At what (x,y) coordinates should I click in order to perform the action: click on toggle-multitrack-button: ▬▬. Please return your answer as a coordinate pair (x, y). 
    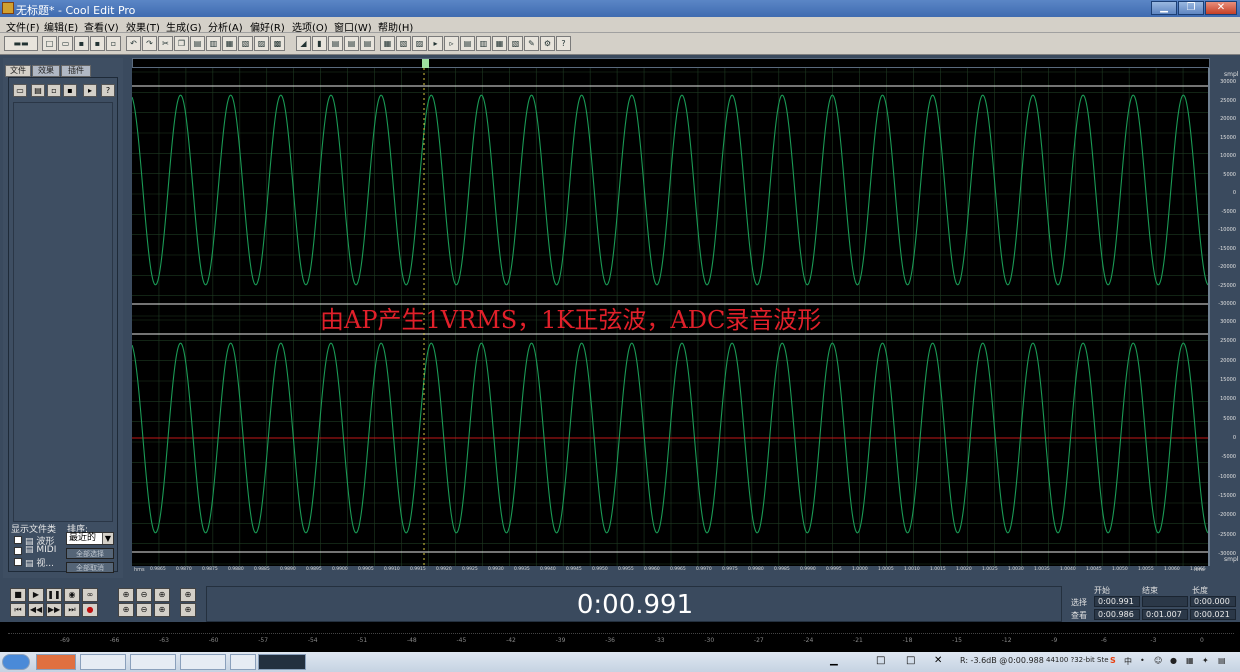
    Looking at the image, I should click on (21, 43).